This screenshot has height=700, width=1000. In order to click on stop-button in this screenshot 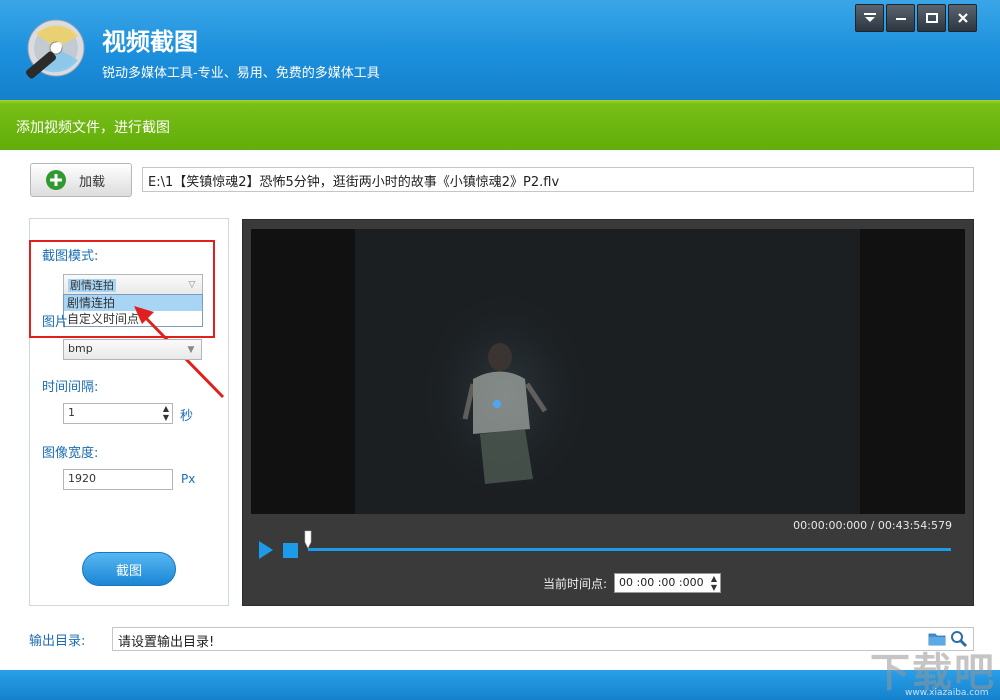, I will do `click(290, 550)`.